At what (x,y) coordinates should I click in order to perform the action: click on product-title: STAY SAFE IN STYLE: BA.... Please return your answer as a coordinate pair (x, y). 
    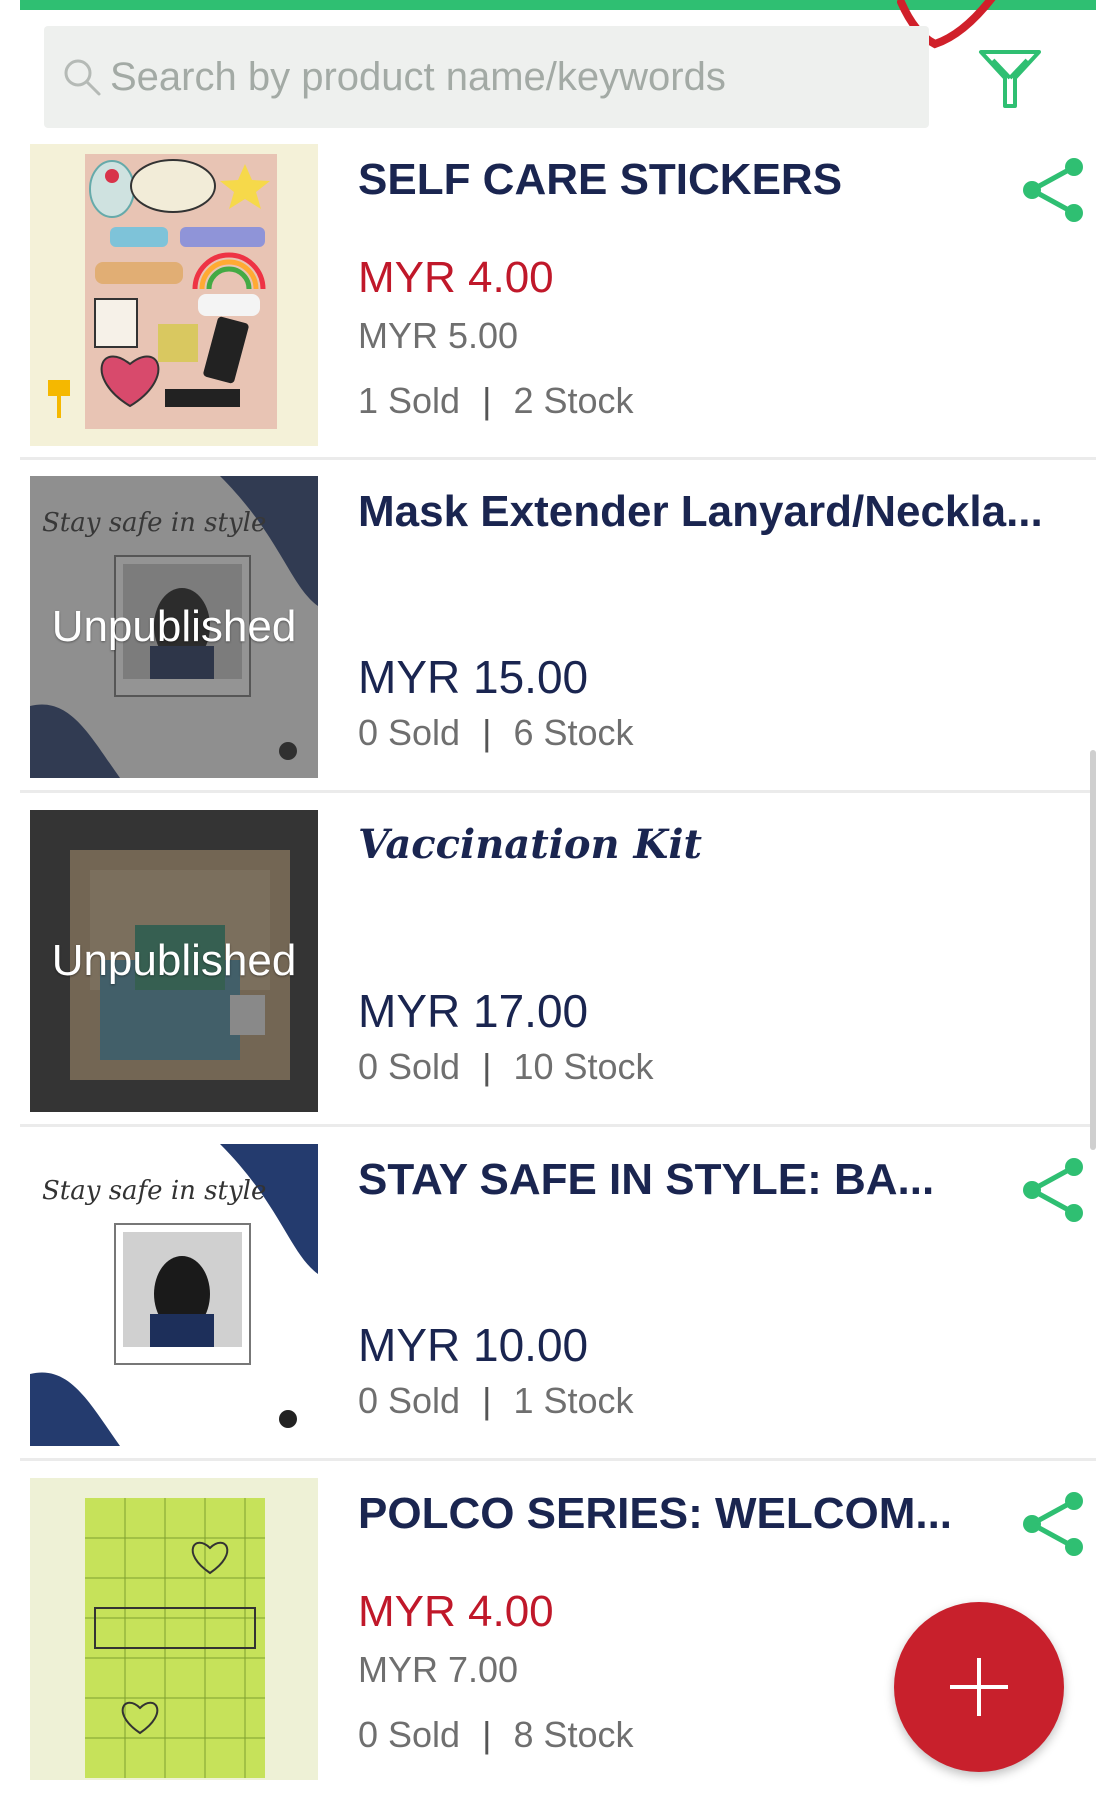
    Looking at the image, I should click on (708, 1180).